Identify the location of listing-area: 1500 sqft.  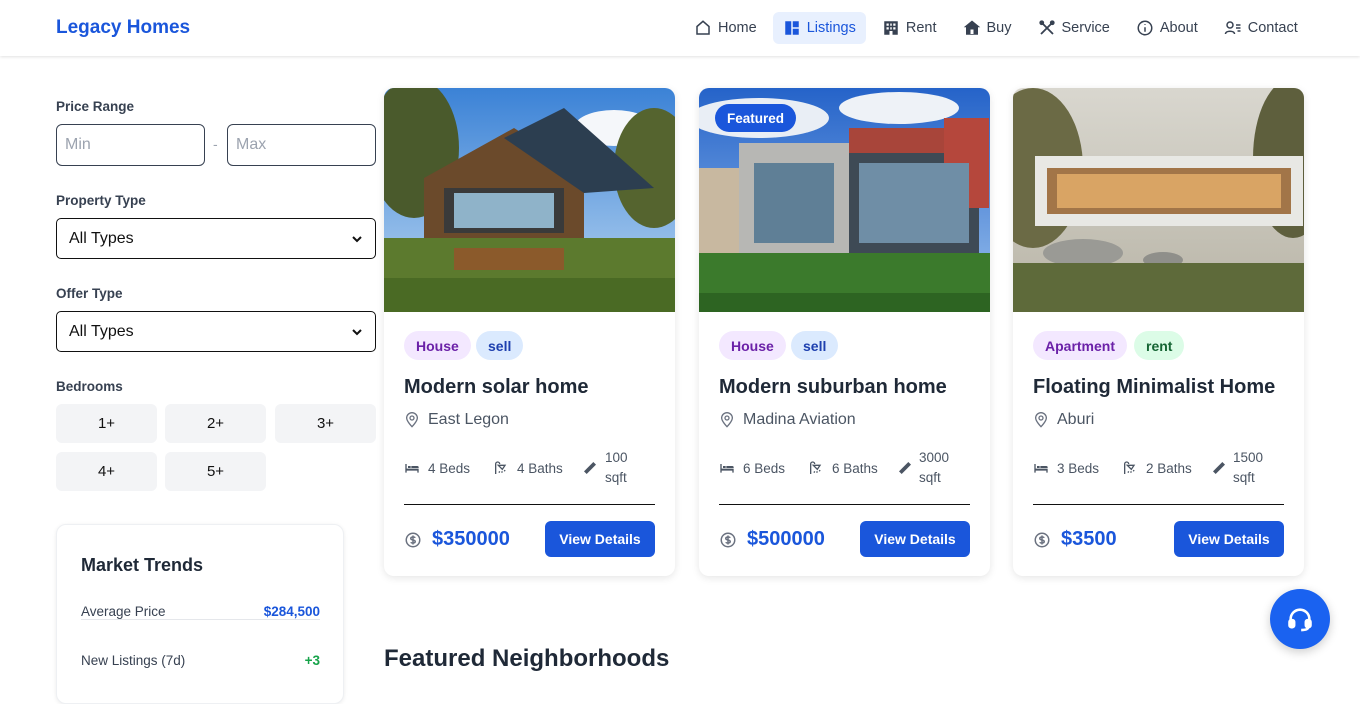
(1250, 468).